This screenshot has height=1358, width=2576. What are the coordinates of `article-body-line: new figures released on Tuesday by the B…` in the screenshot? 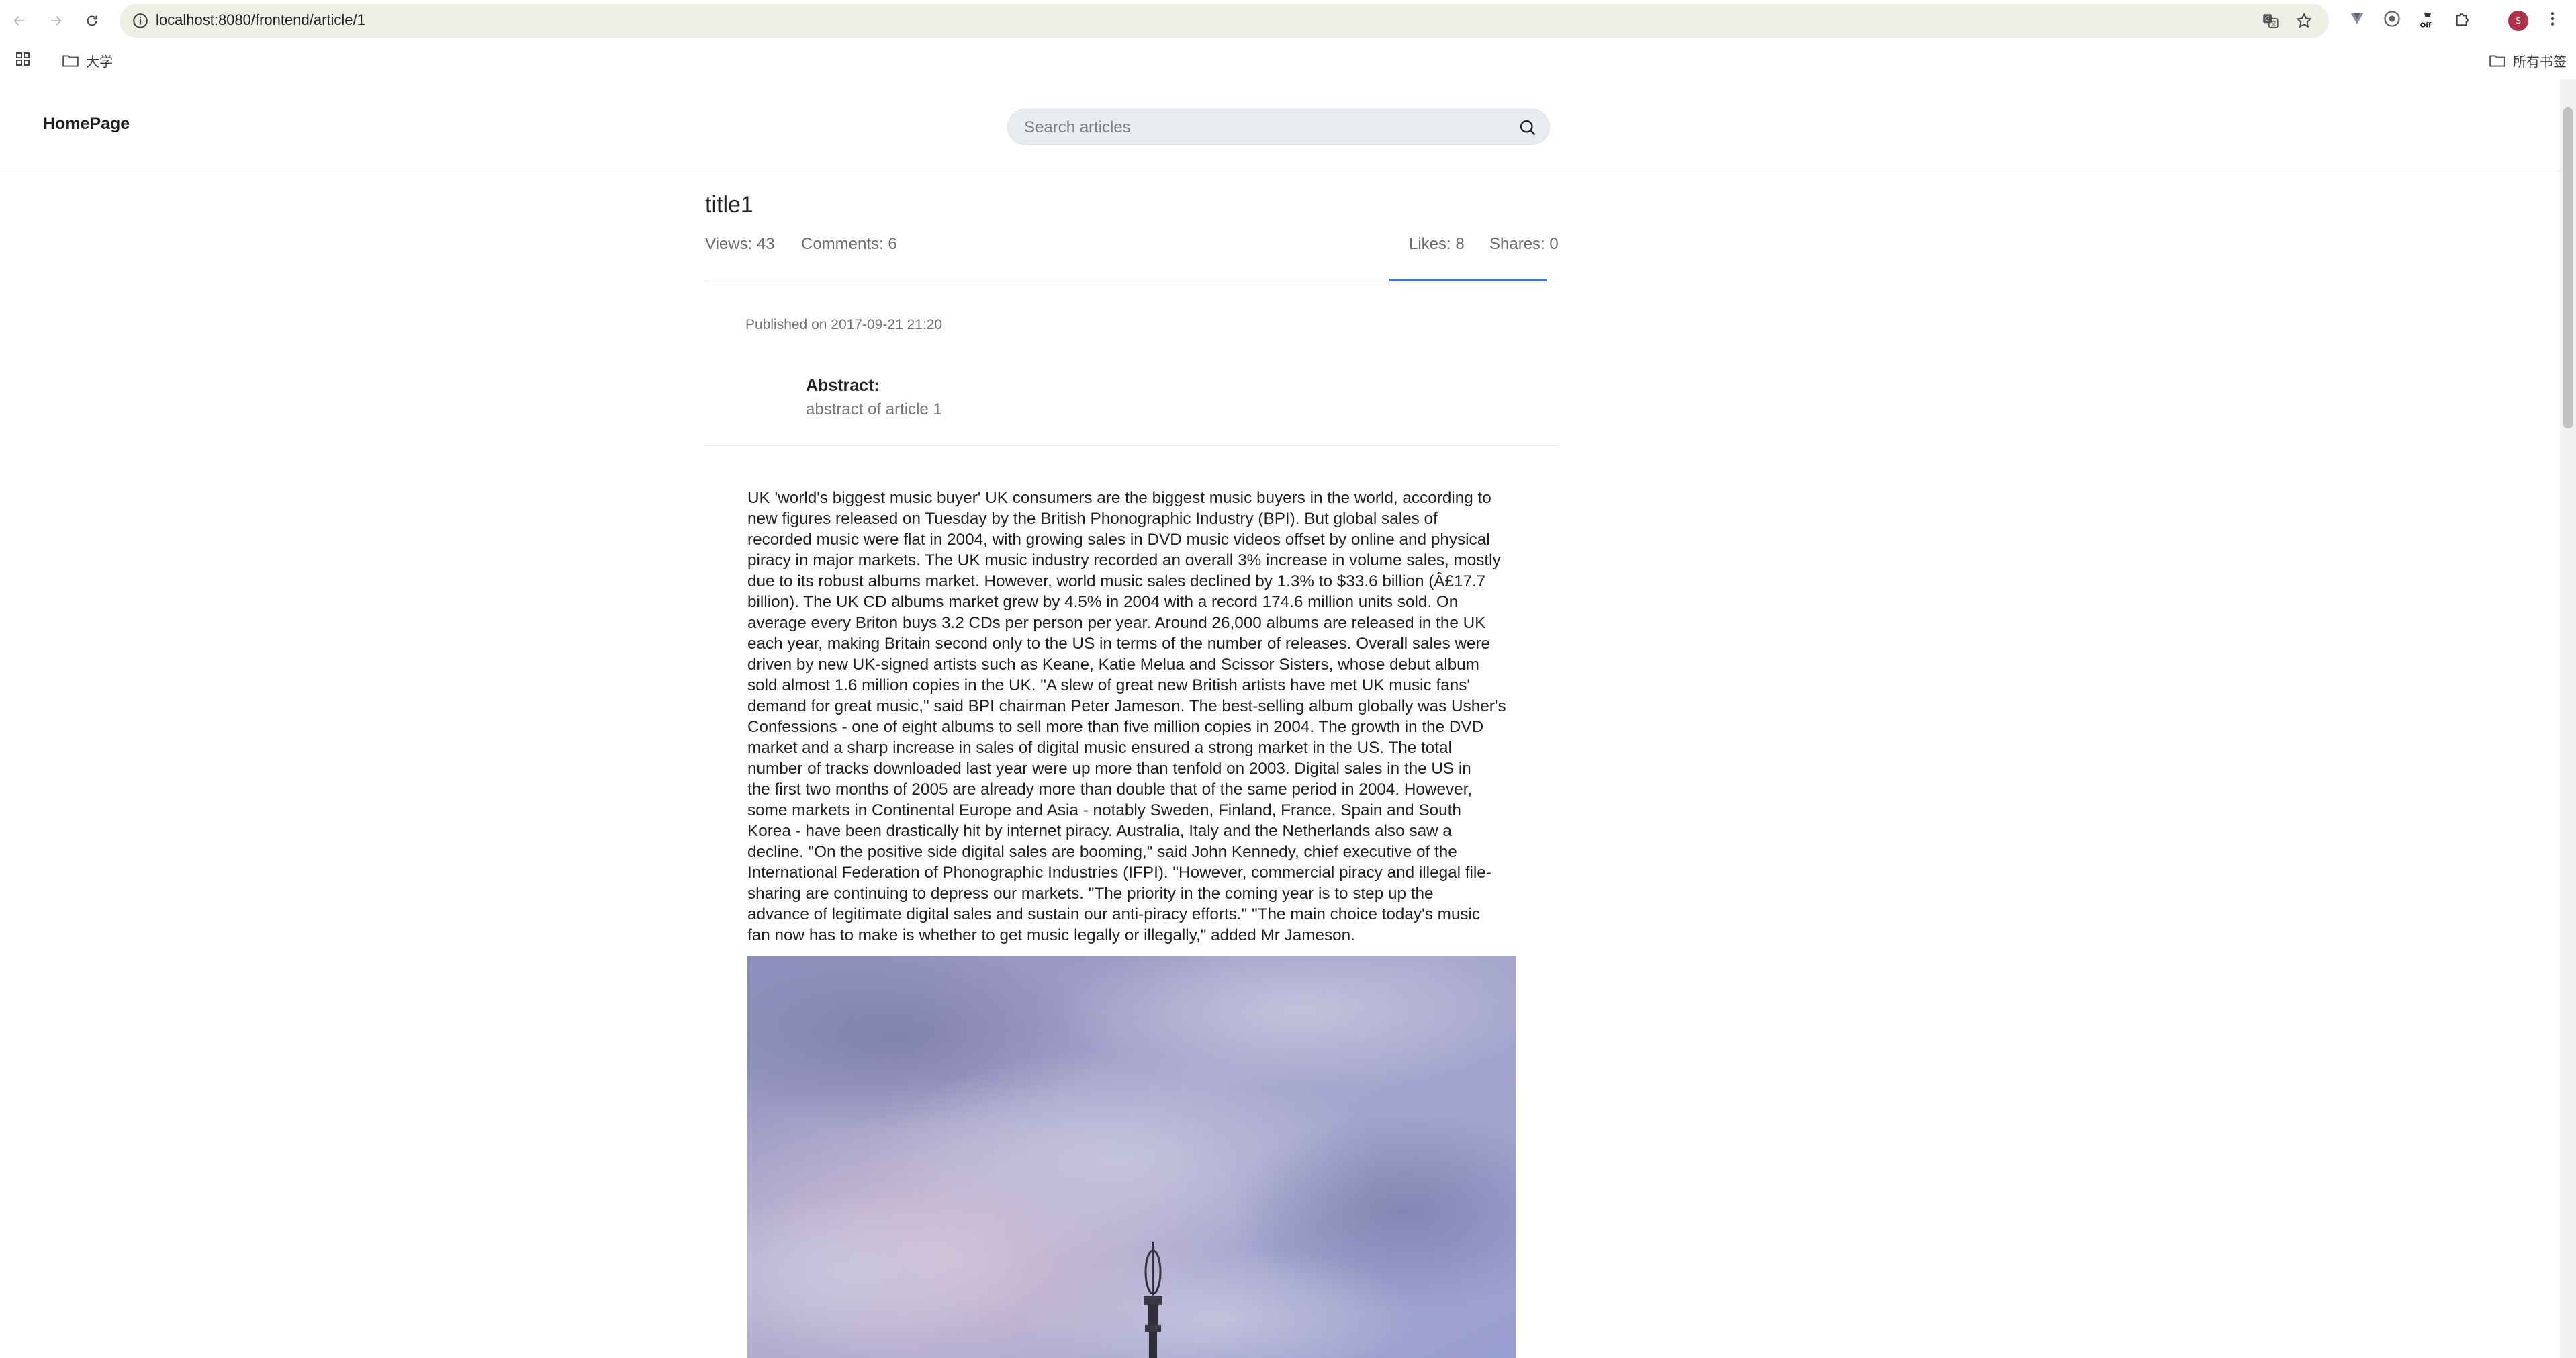 It's located at (1092, 519).